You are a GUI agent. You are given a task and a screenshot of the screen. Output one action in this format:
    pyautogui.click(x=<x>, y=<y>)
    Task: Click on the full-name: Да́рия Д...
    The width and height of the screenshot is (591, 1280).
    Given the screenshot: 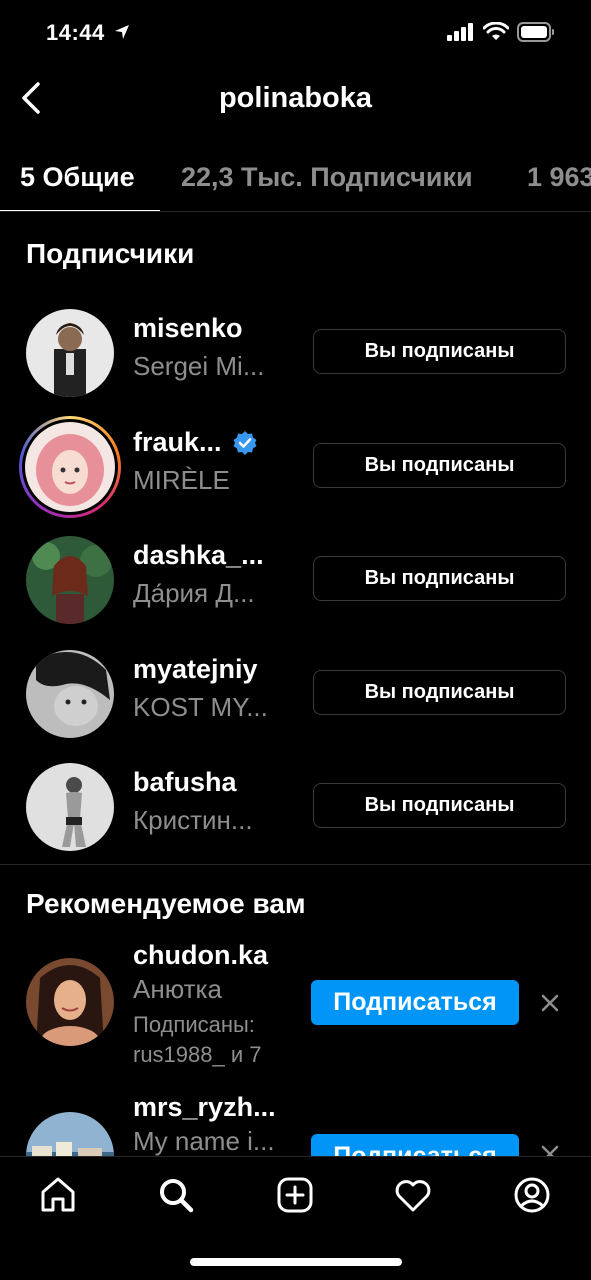 What is the action you would take?
    pyautogui.click(x=194, y=593)
    